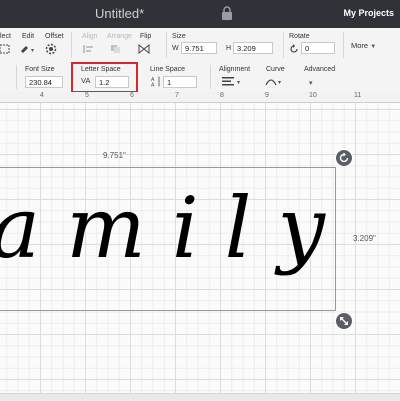  What do you see at coordinates (233, 81) in the screenshot?
I see `alignment-icon: ▾` at bounding box center [233, 81].